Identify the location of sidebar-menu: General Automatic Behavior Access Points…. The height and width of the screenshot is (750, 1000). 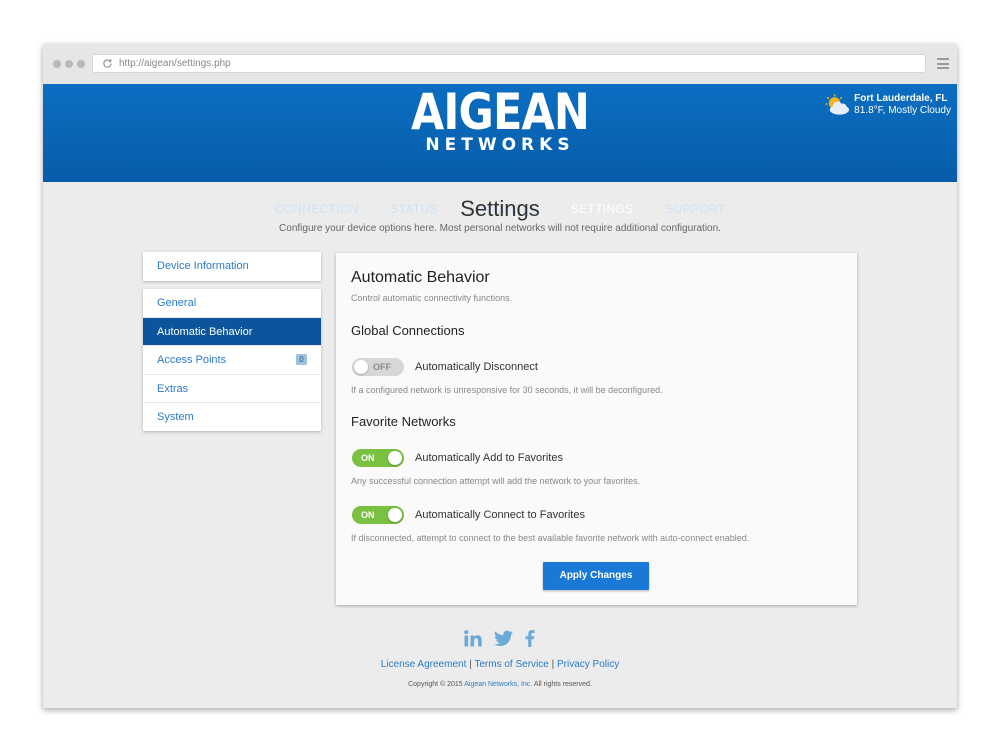
(232, 360).